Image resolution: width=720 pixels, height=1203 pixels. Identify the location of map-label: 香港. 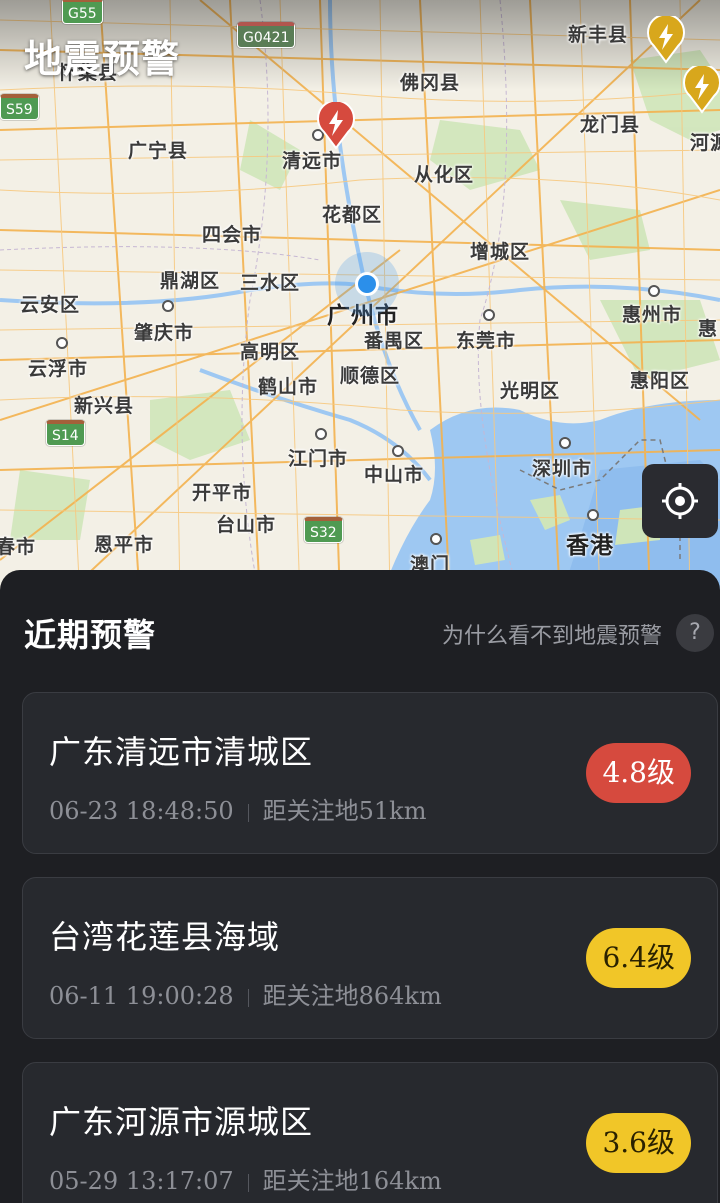
(590, 546).